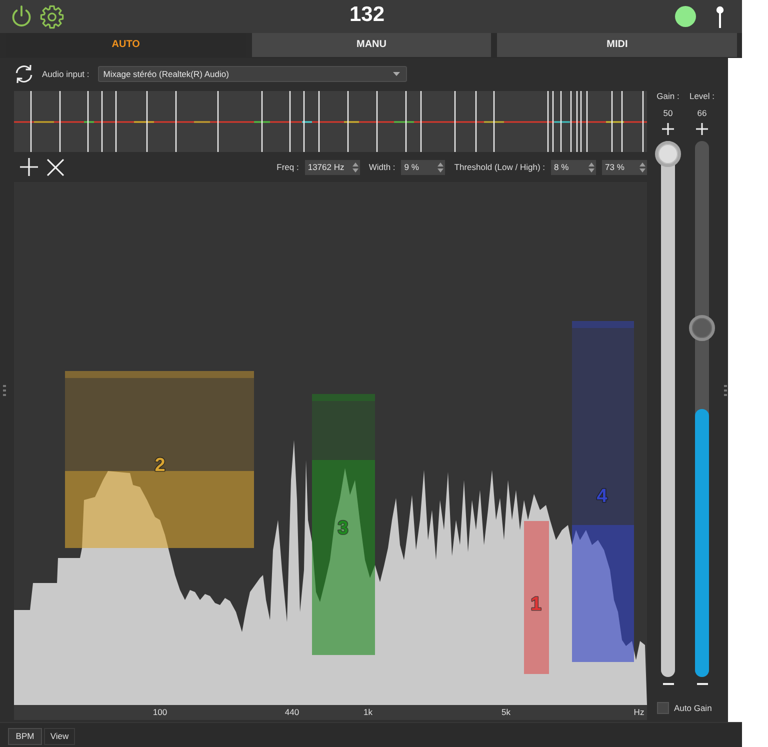  Describe the element at coordinates (702, 409) in the screenshot. I see `level-slider` at that location.